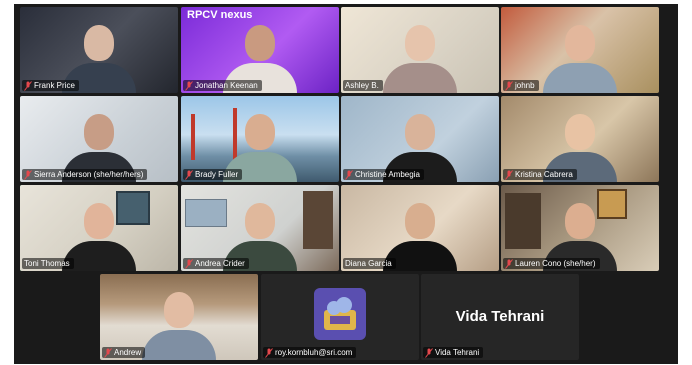 The height and width of the screenshot is (365, 692). What do you see at coordinates (383, 174) in the screenshot?
I see `participant-name-label: Christine Ambegia` at bounding box center [383, 174].